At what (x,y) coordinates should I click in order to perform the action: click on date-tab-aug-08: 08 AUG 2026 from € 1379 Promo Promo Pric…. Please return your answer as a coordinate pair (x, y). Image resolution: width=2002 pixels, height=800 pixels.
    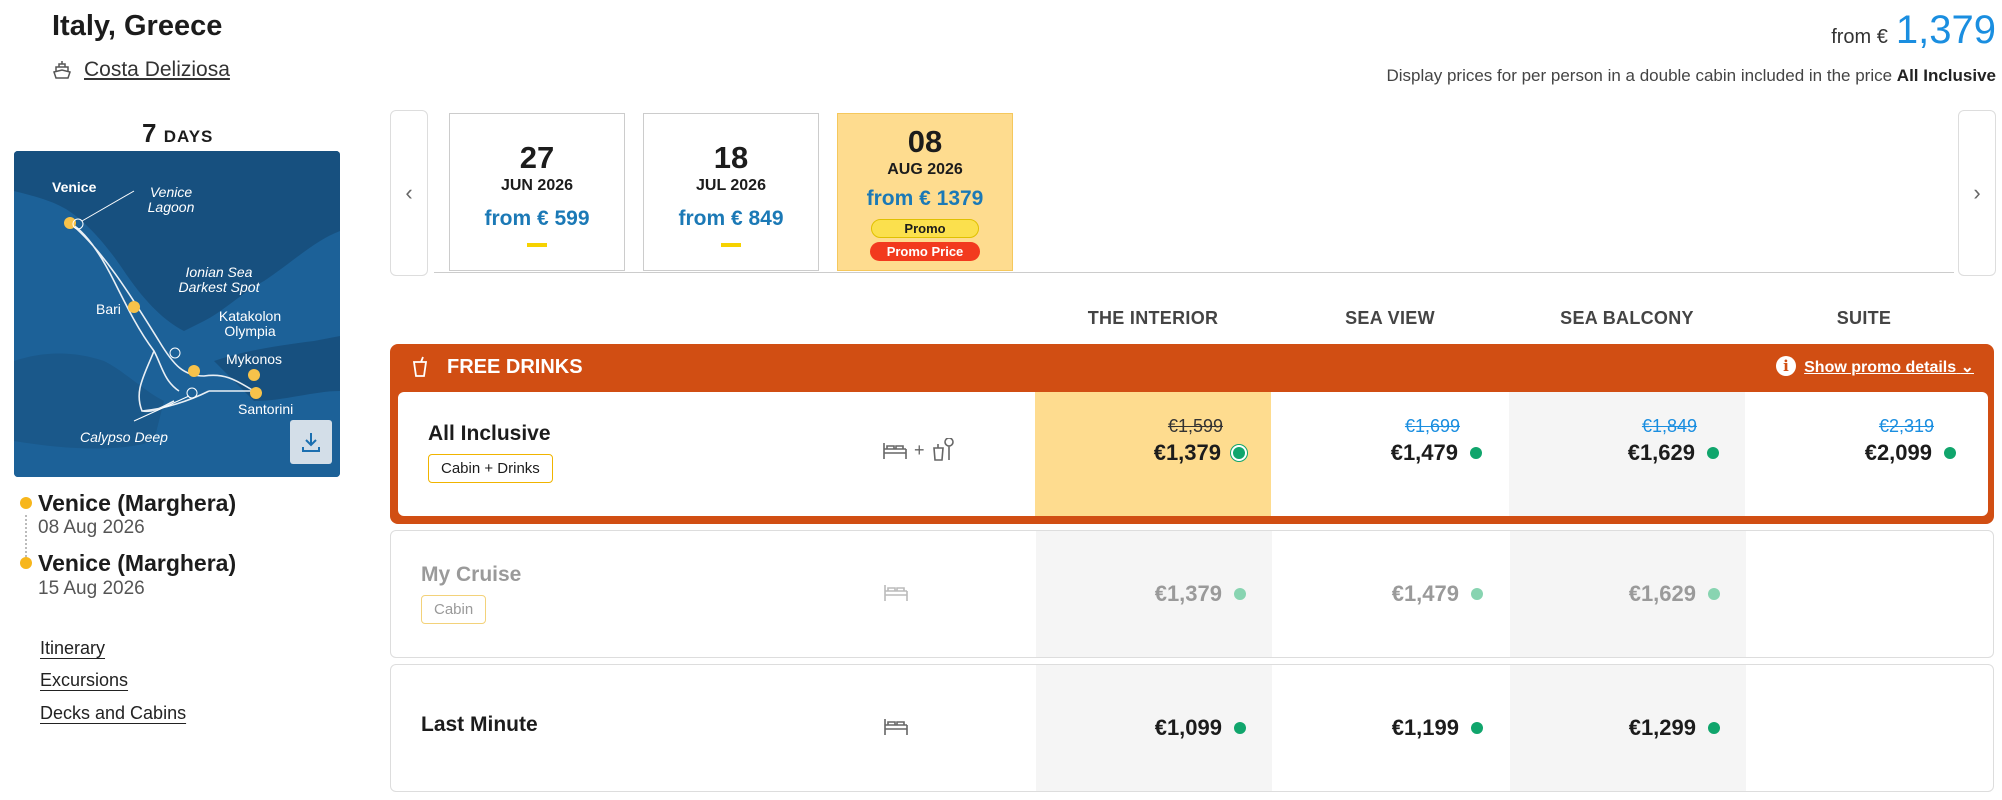
    Looking at the image, I should click on (925, 192).